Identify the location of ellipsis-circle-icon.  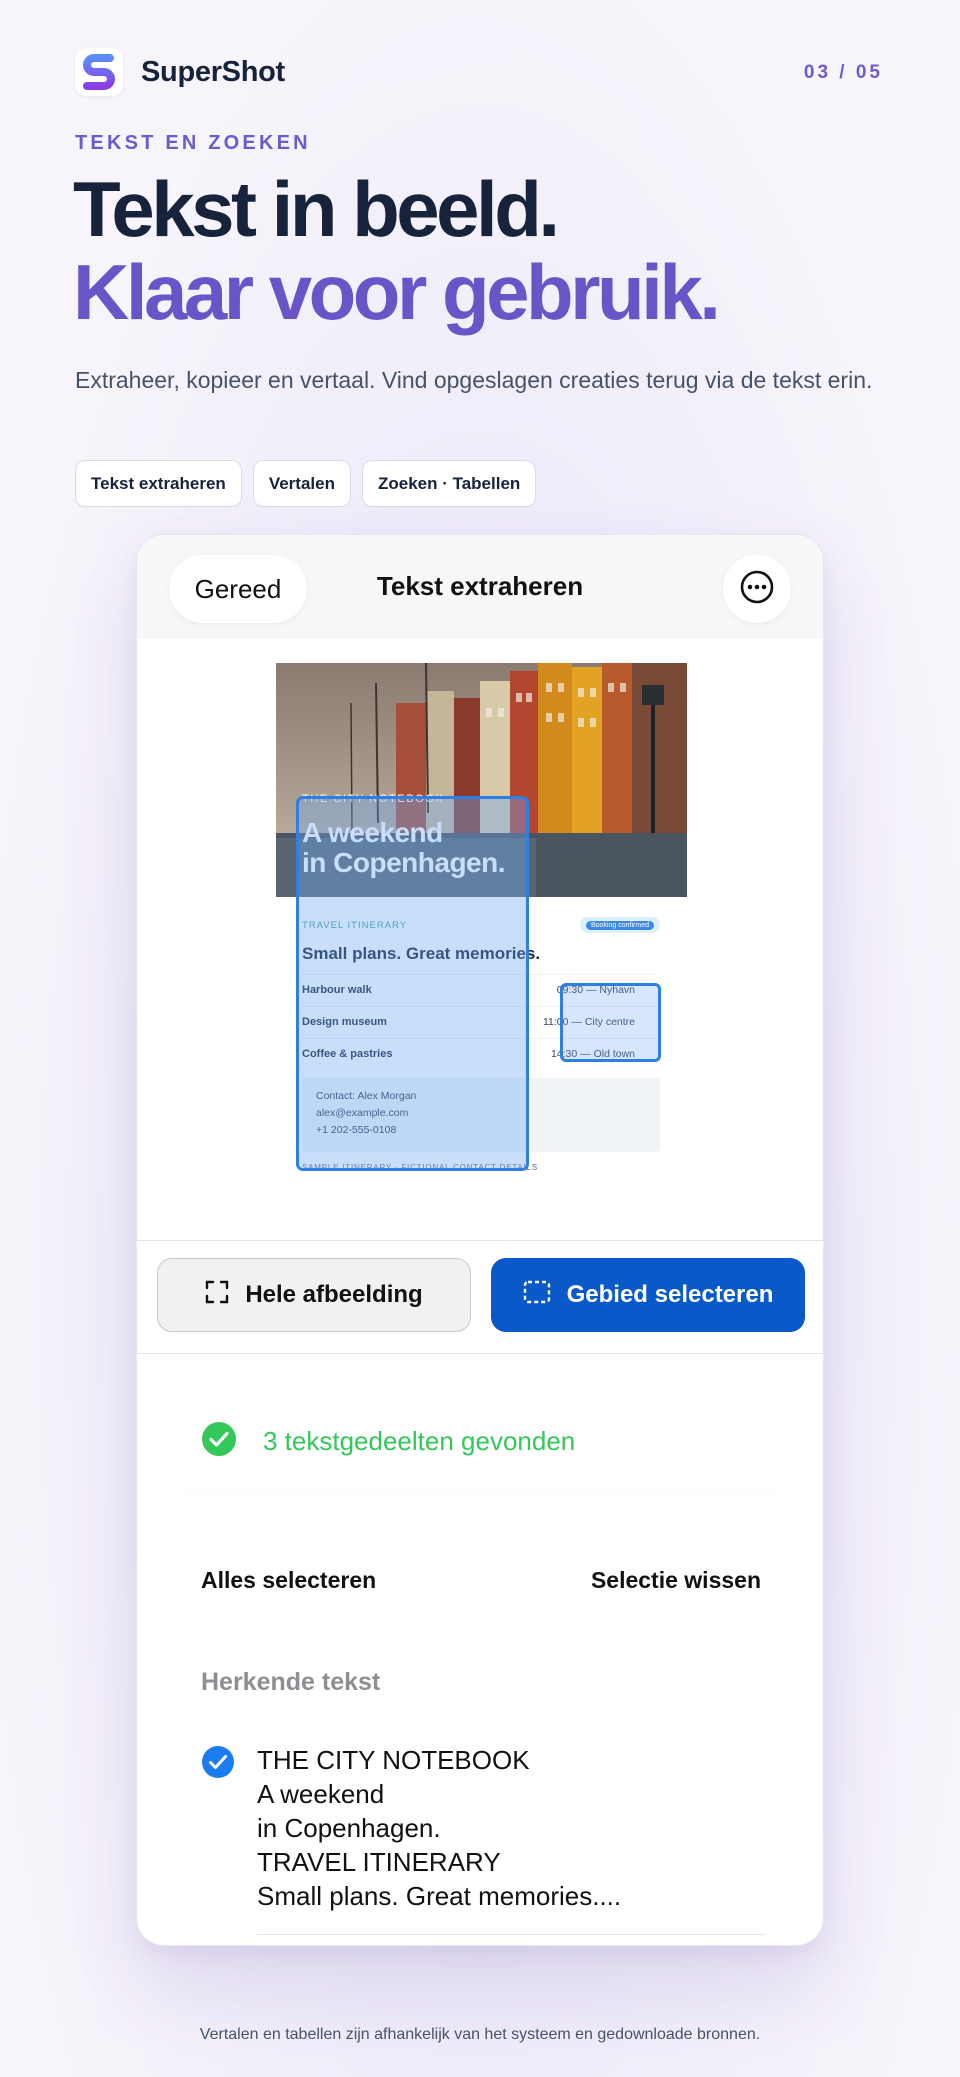
(757, 589).